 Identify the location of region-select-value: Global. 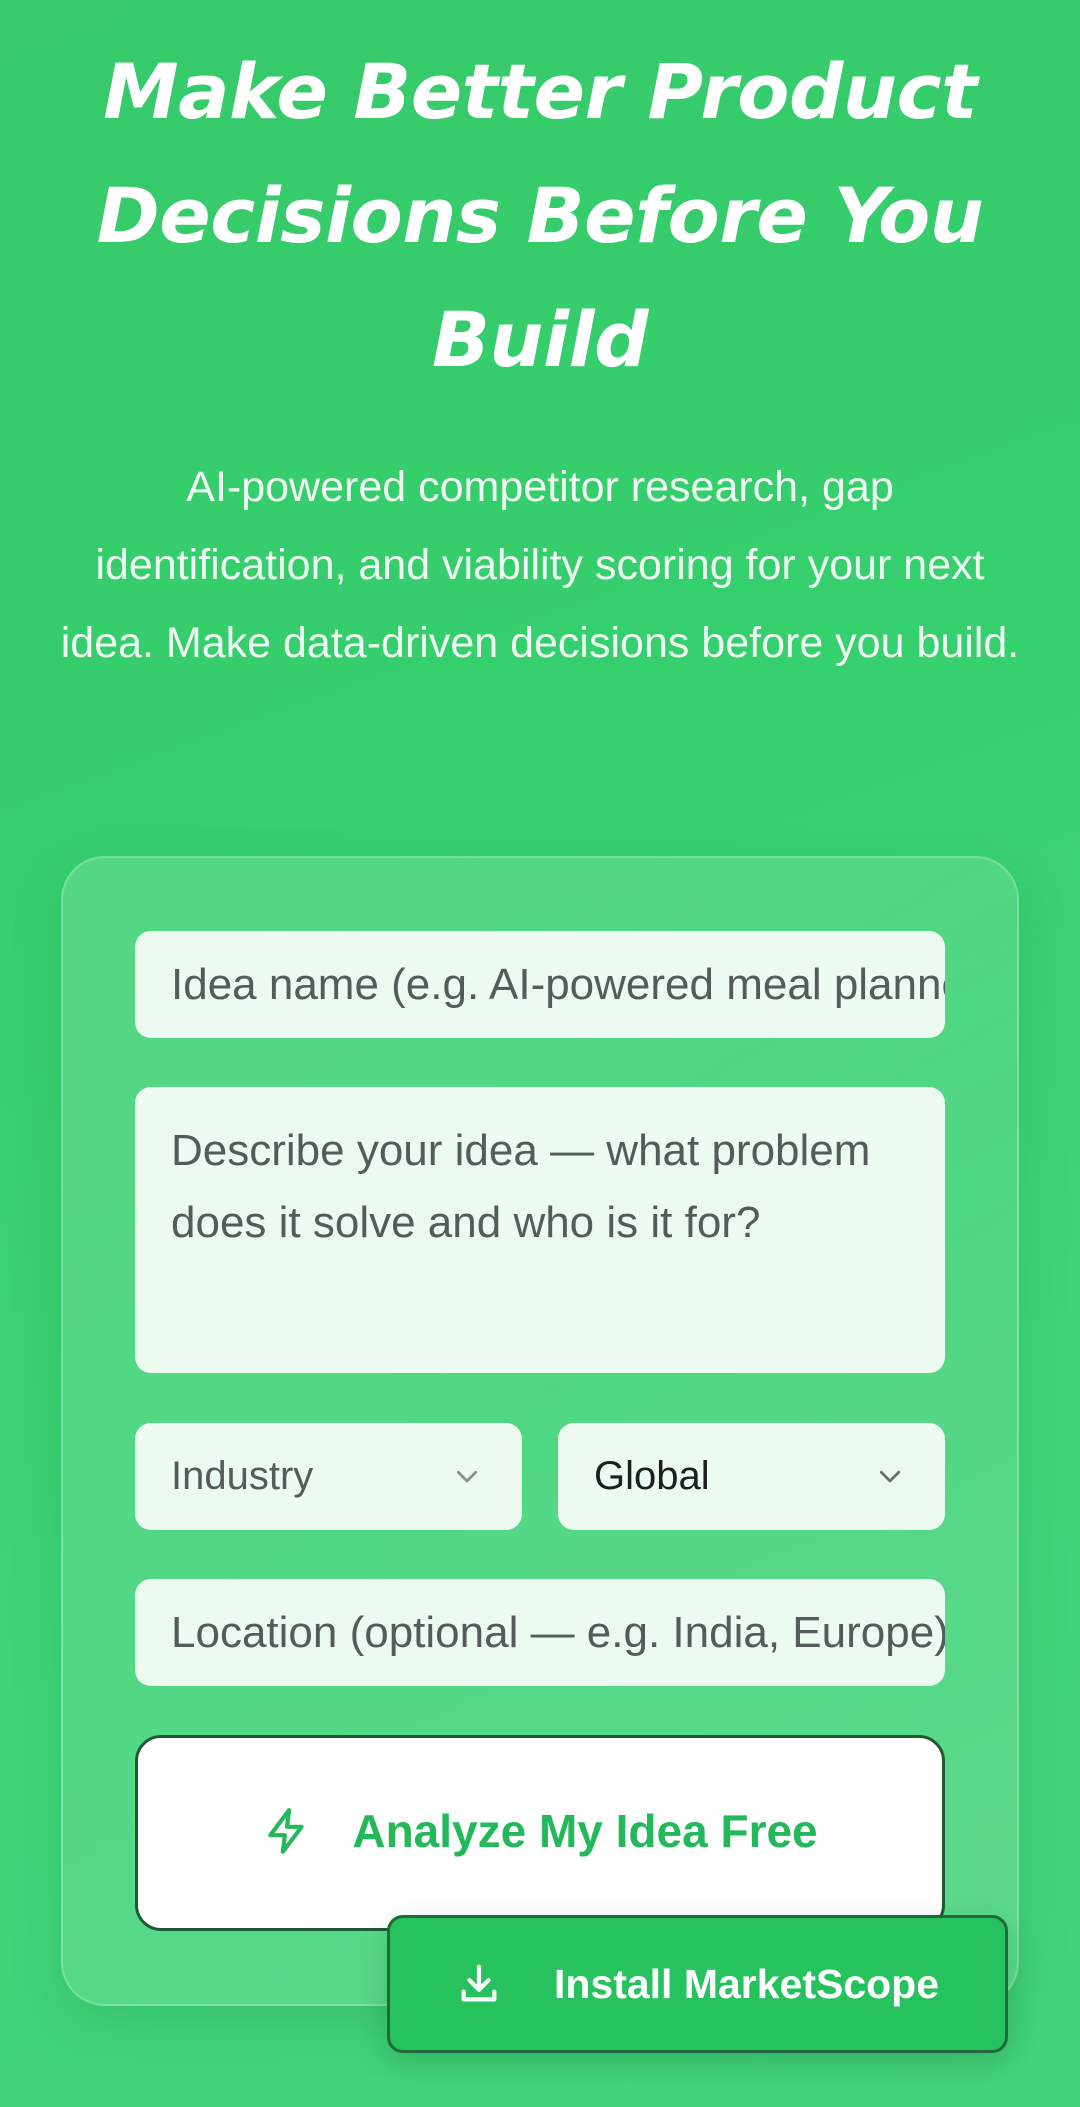
(652, 1476).